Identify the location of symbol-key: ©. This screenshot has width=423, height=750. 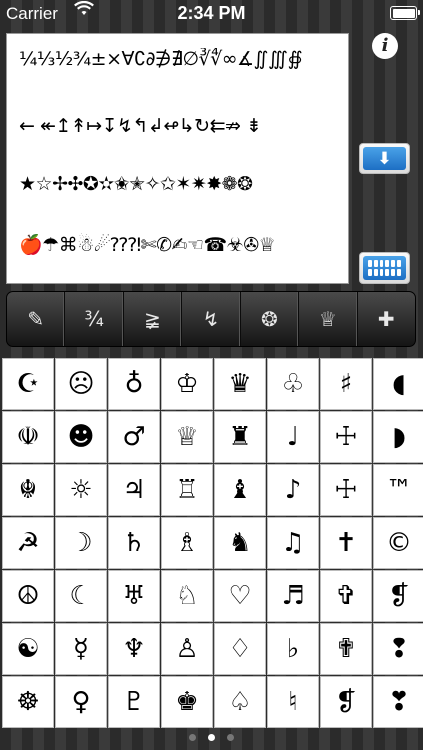
(398, 543).